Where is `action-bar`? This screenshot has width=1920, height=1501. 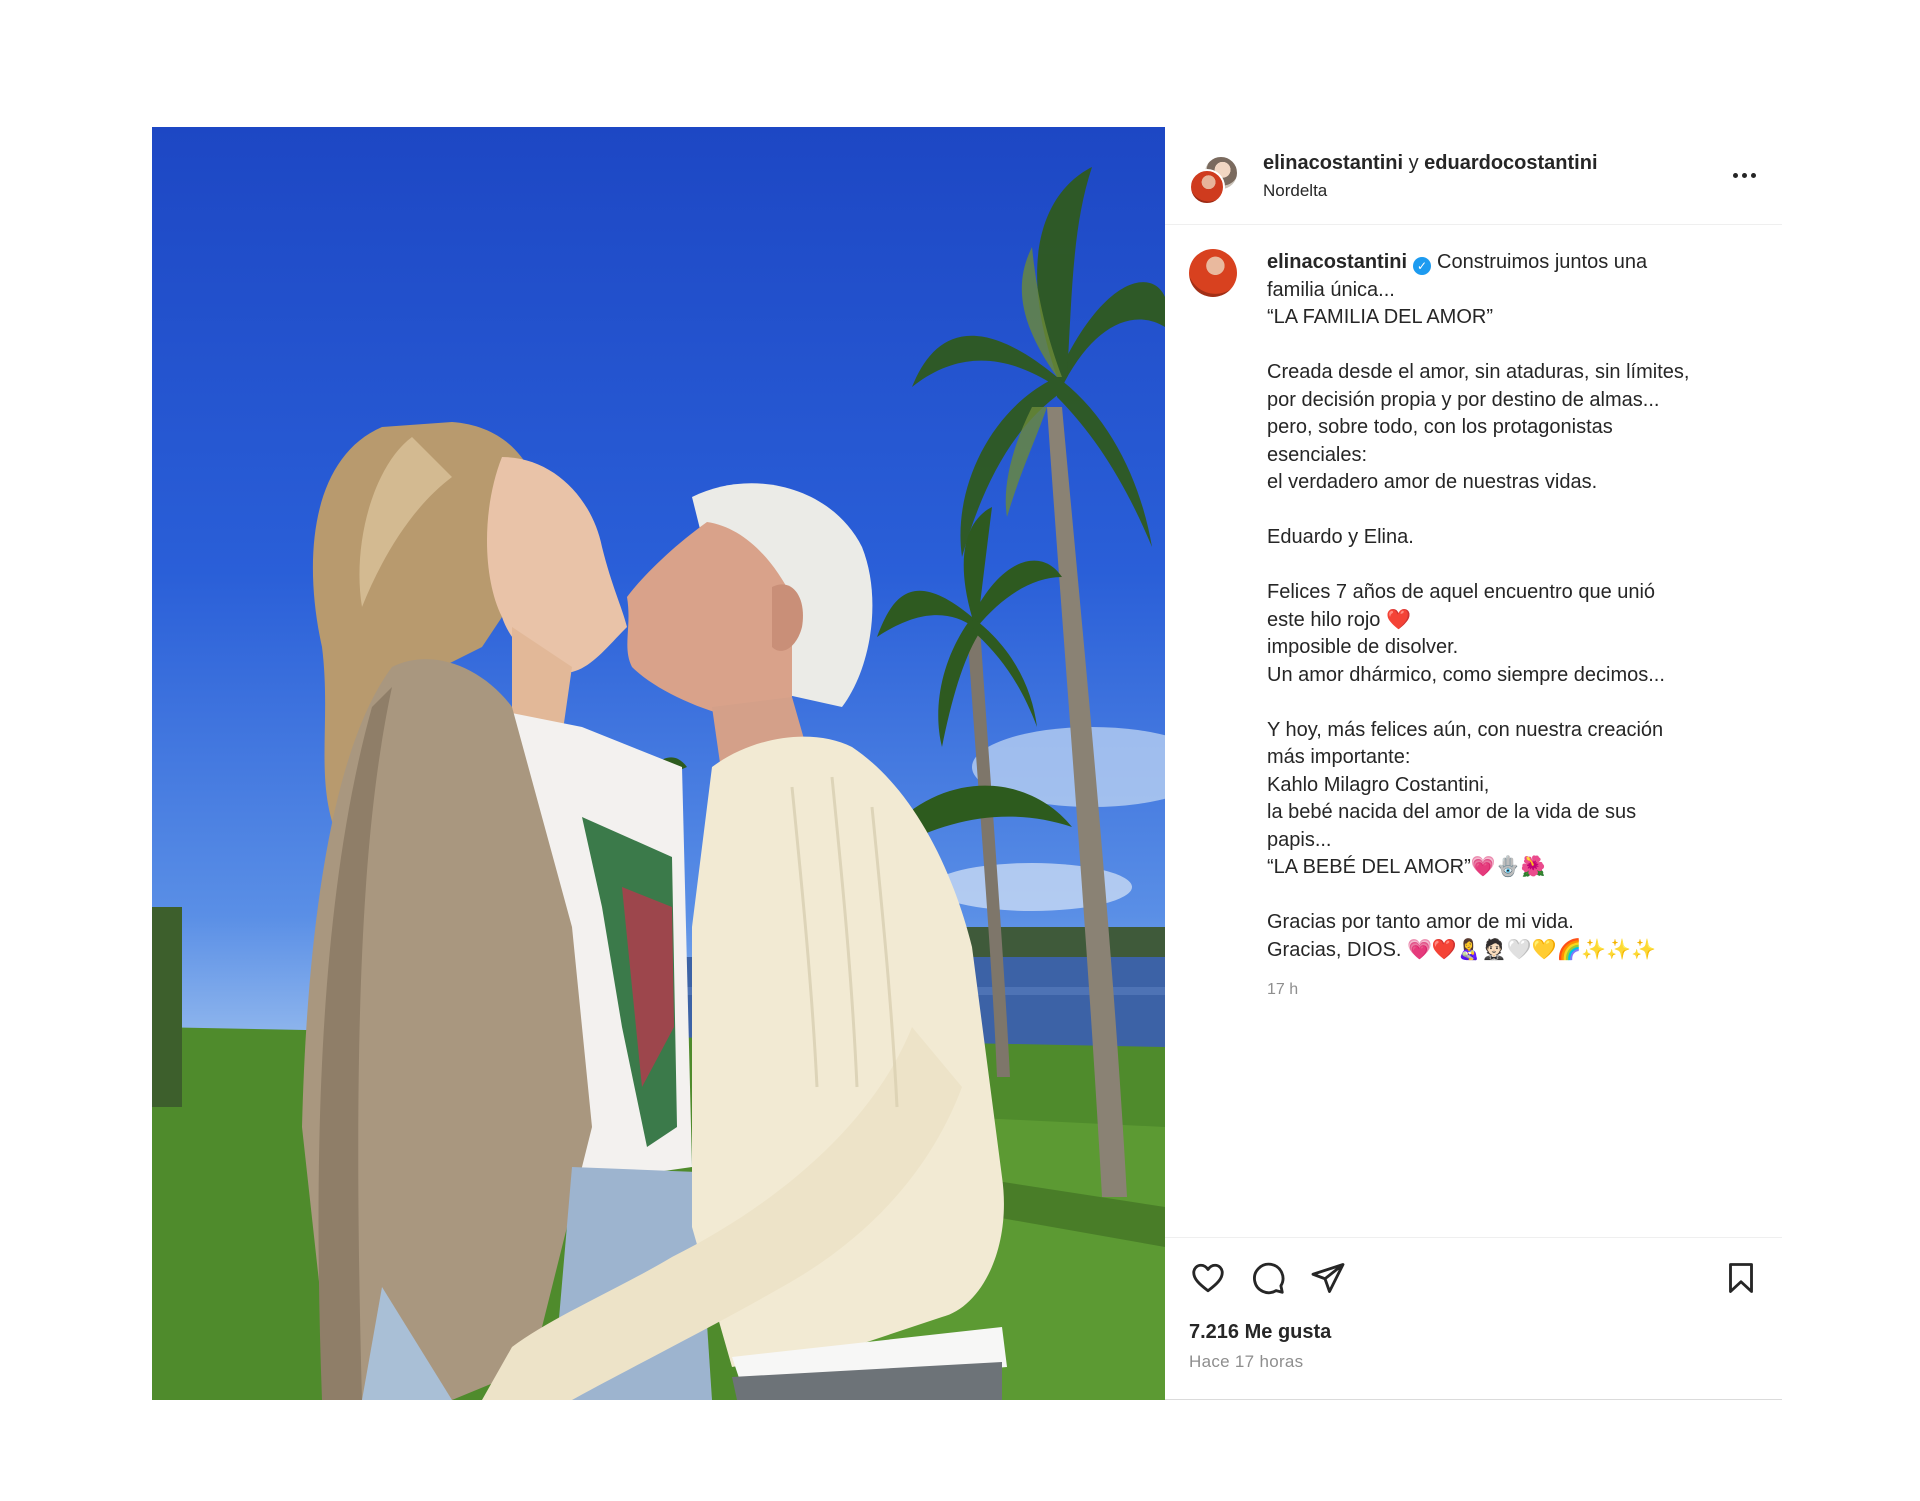 action-bar is located at coordinates (1473, 1277).